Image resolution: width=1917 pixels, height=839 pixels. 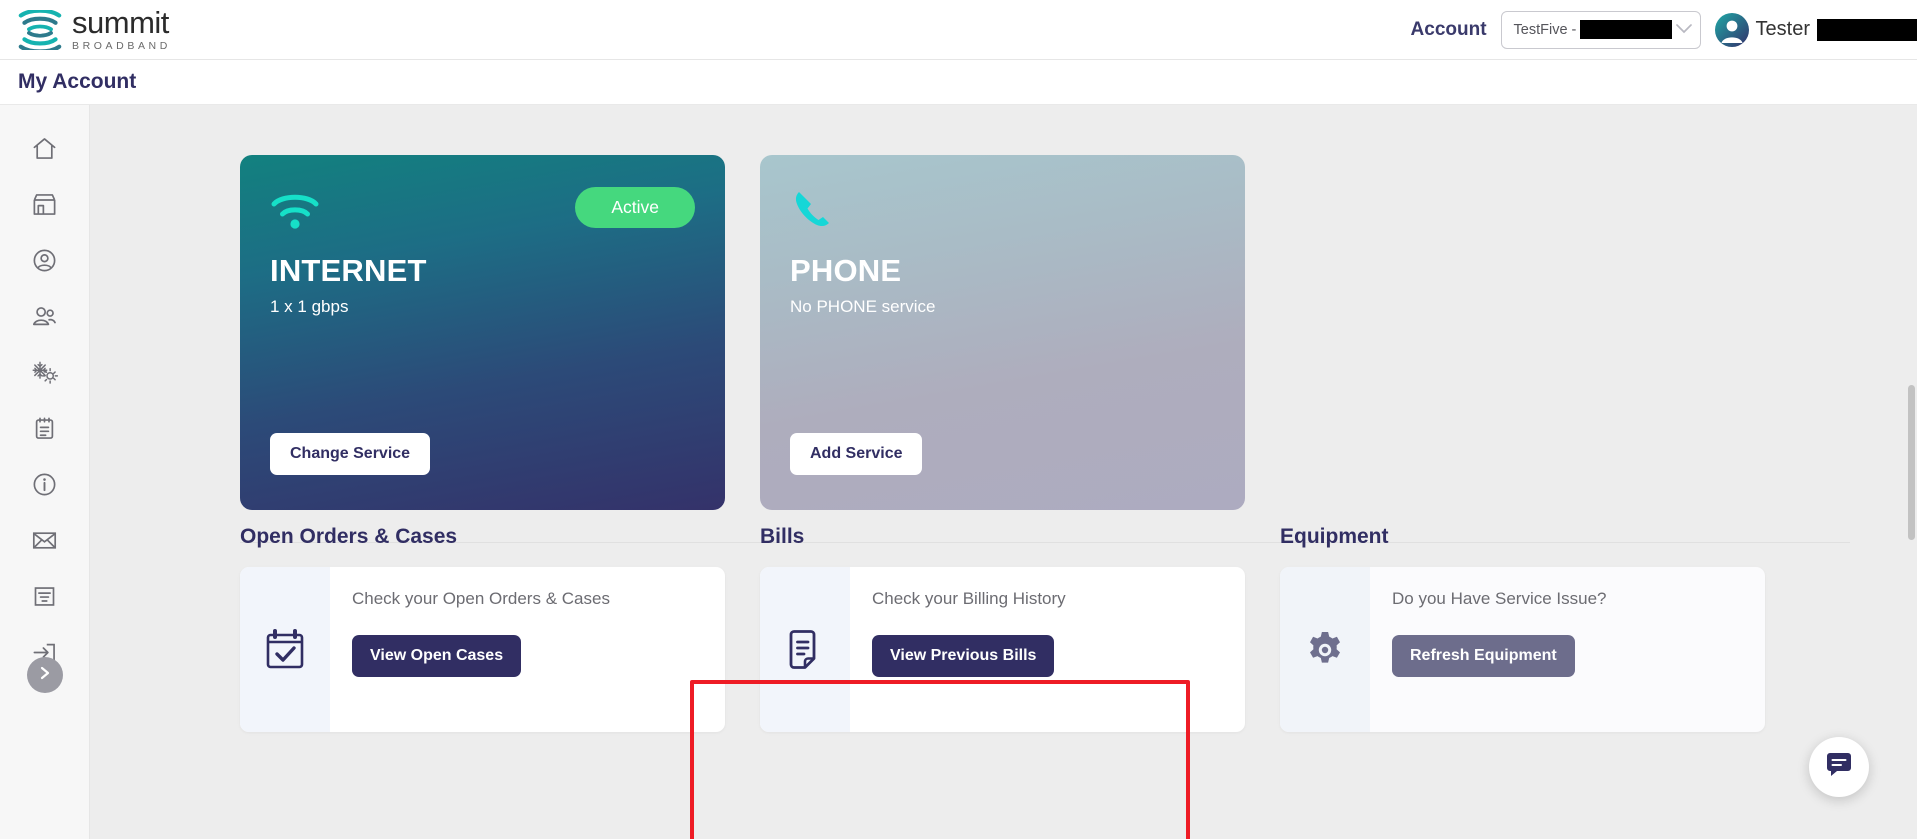 I want to click on account-select-value: TestFive -, so click(x=1545, y=29).